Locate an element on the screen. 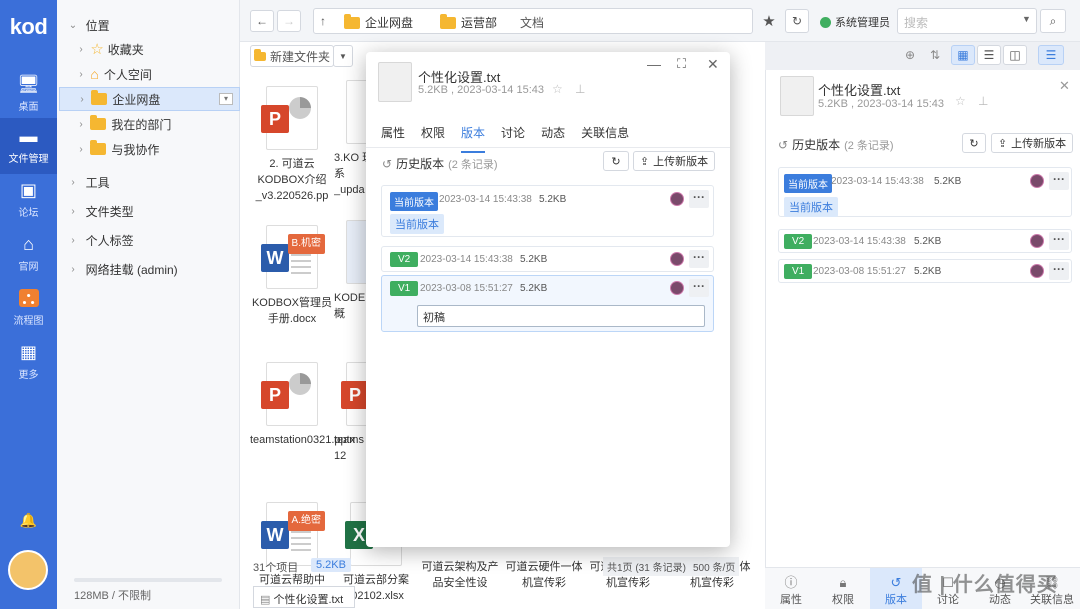 The image size is (1080, 609). desktop-icon: 🖥 is located at coordinates (28, 84).